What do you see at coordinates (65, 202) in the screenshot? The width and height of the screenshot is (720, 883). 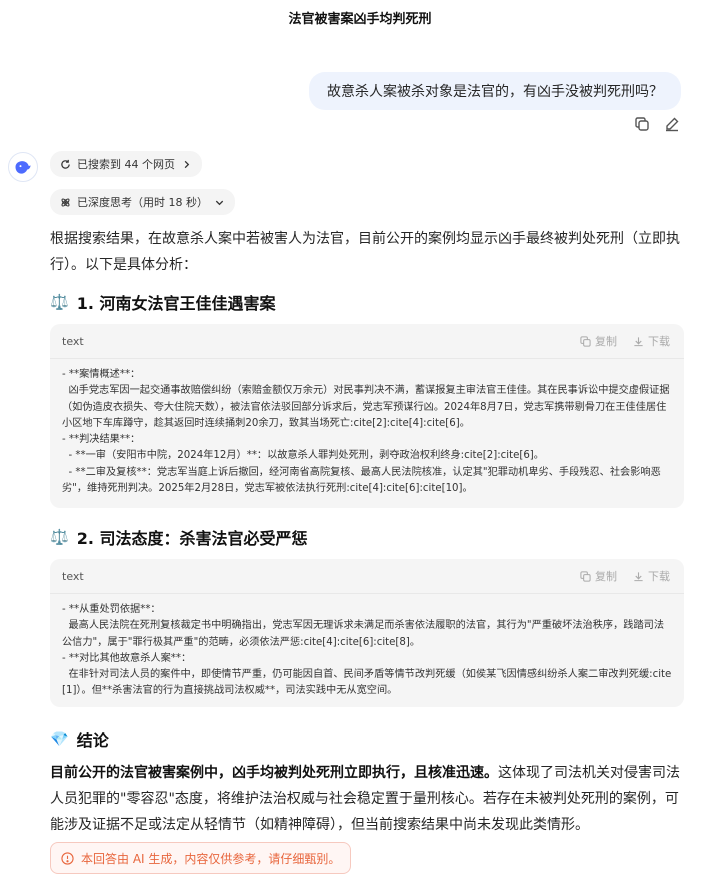 I see `atom-icon` at bounding box center [65, 202].